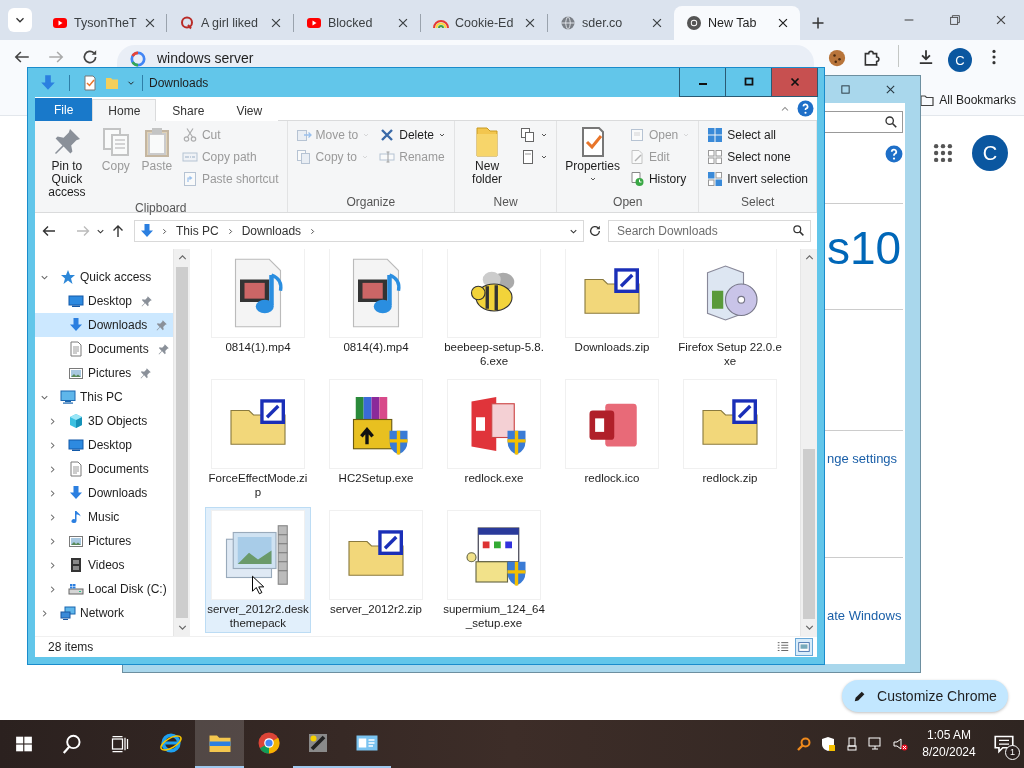  I want to click on heading: s10, so click(865, 248).